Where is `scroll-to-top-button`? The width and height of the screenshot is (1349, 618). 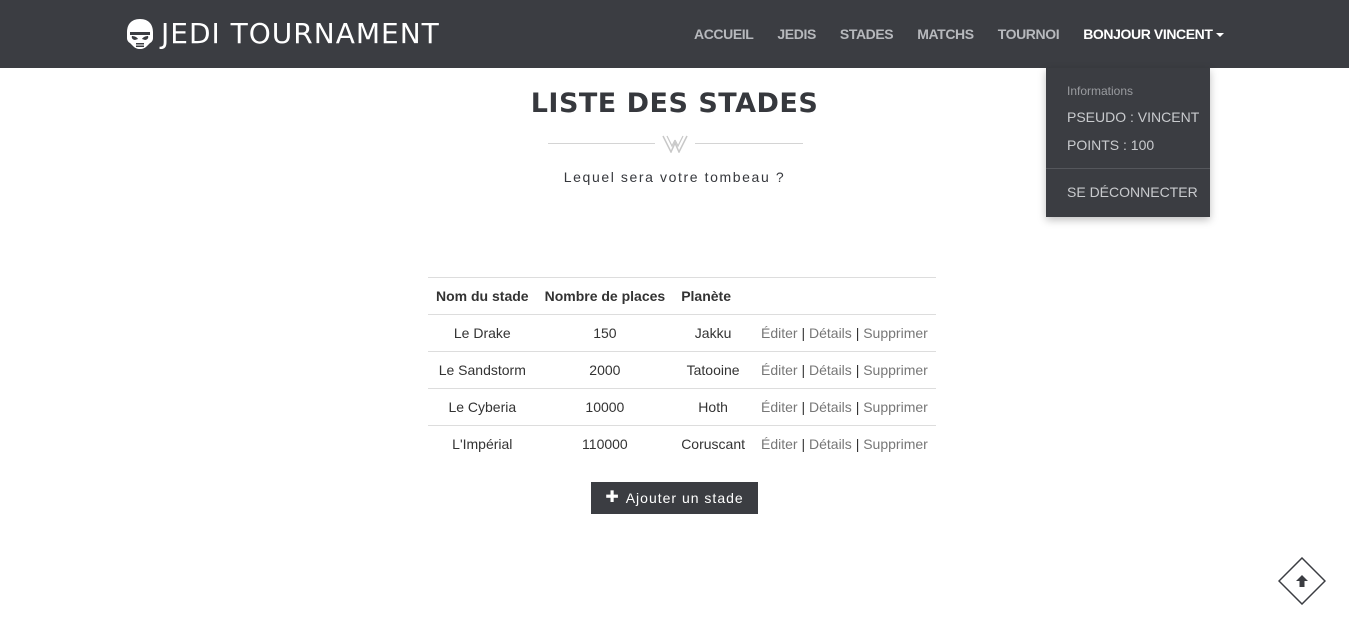
scroll-to-top-button is located at coordinates (1302, 581).